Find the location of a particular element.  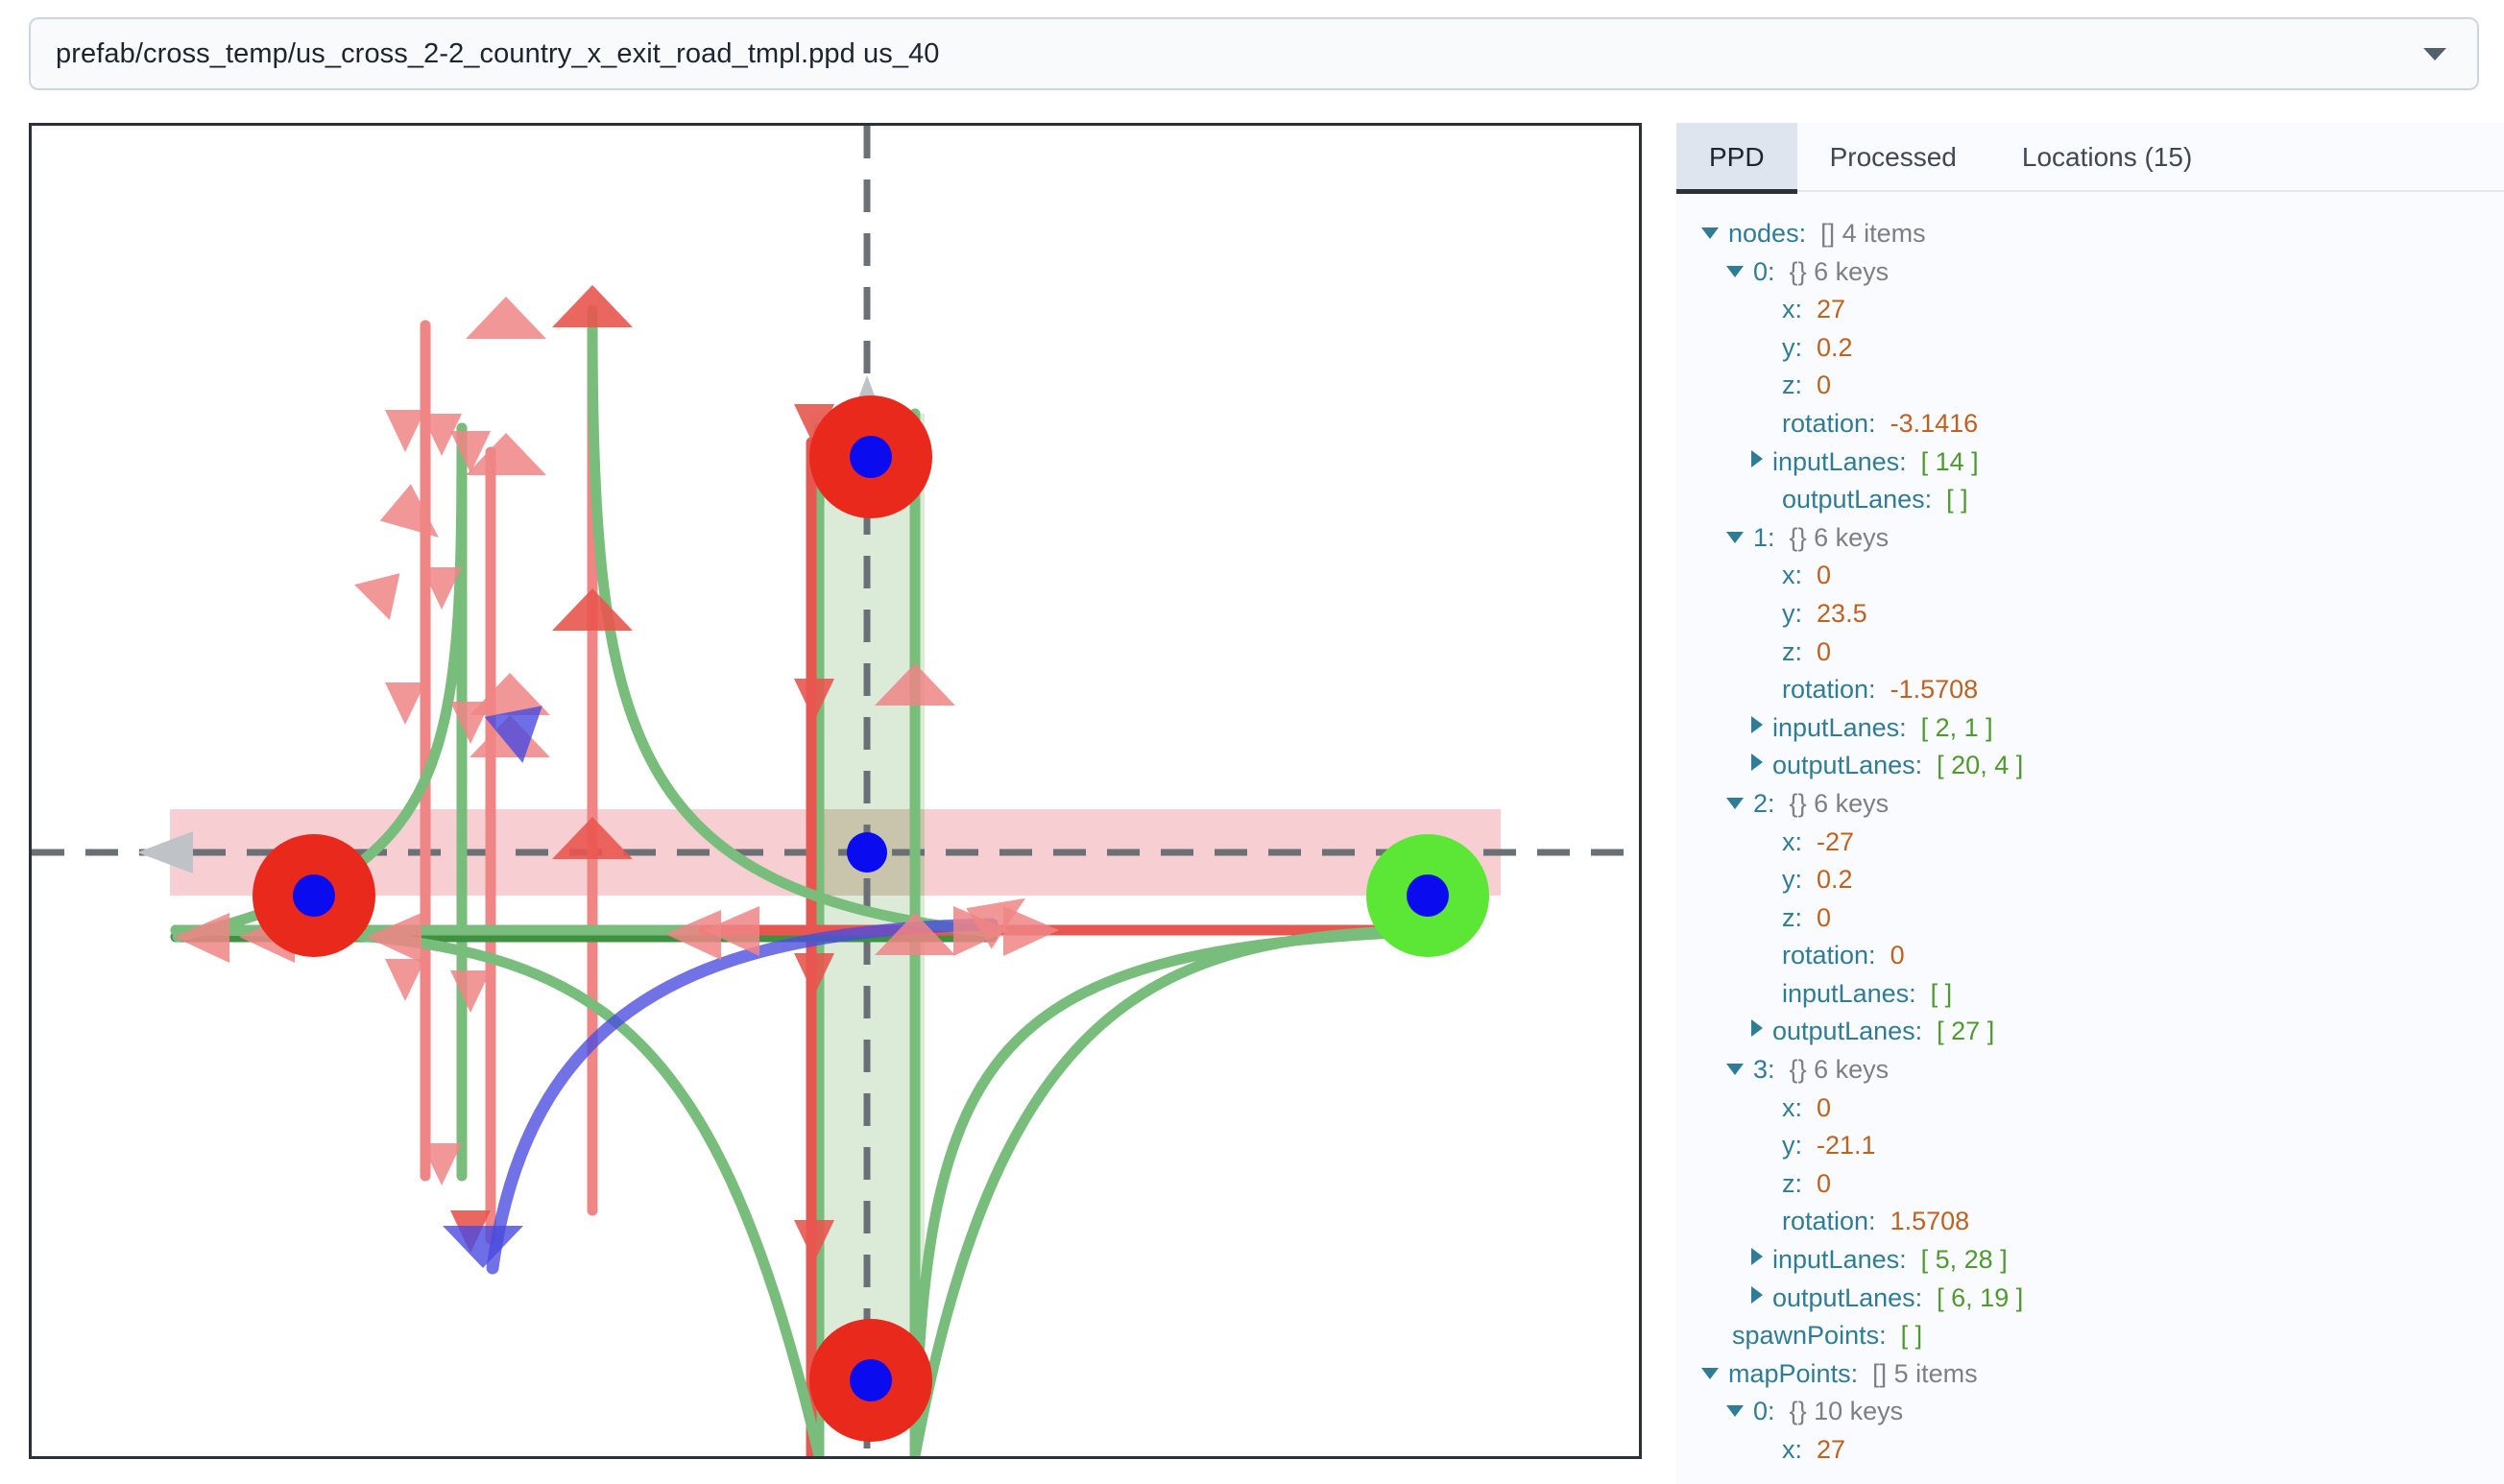

tree-number-value: 0 is located at coordinates (1824, 385).